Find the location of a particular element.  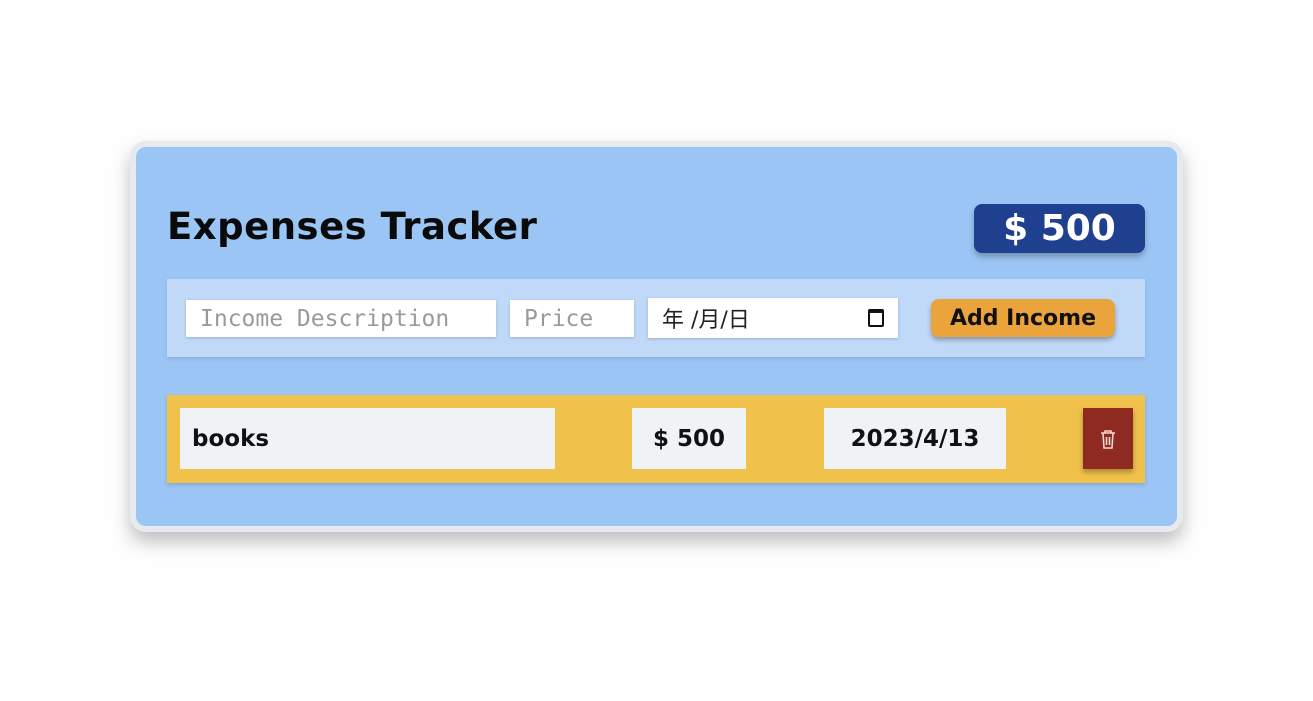

income-description-input is located at coordinates (341, 318).